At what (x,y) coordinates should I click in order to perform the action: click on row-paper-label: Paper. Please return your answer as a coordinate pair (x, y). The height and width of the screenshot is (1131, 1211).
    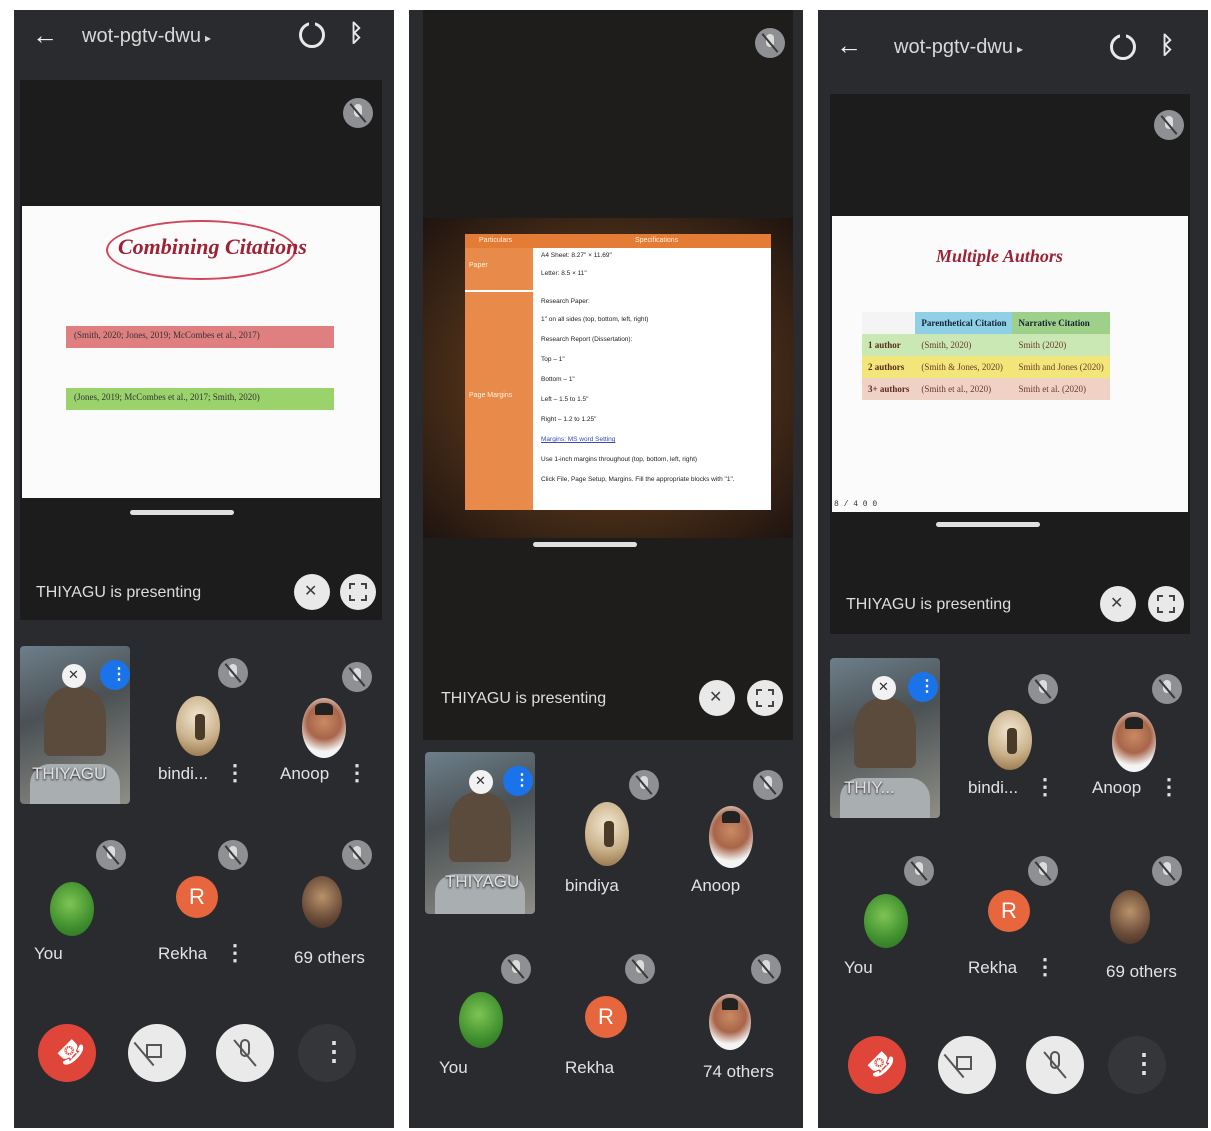
    Looking at the image, I should click on (499, 269).